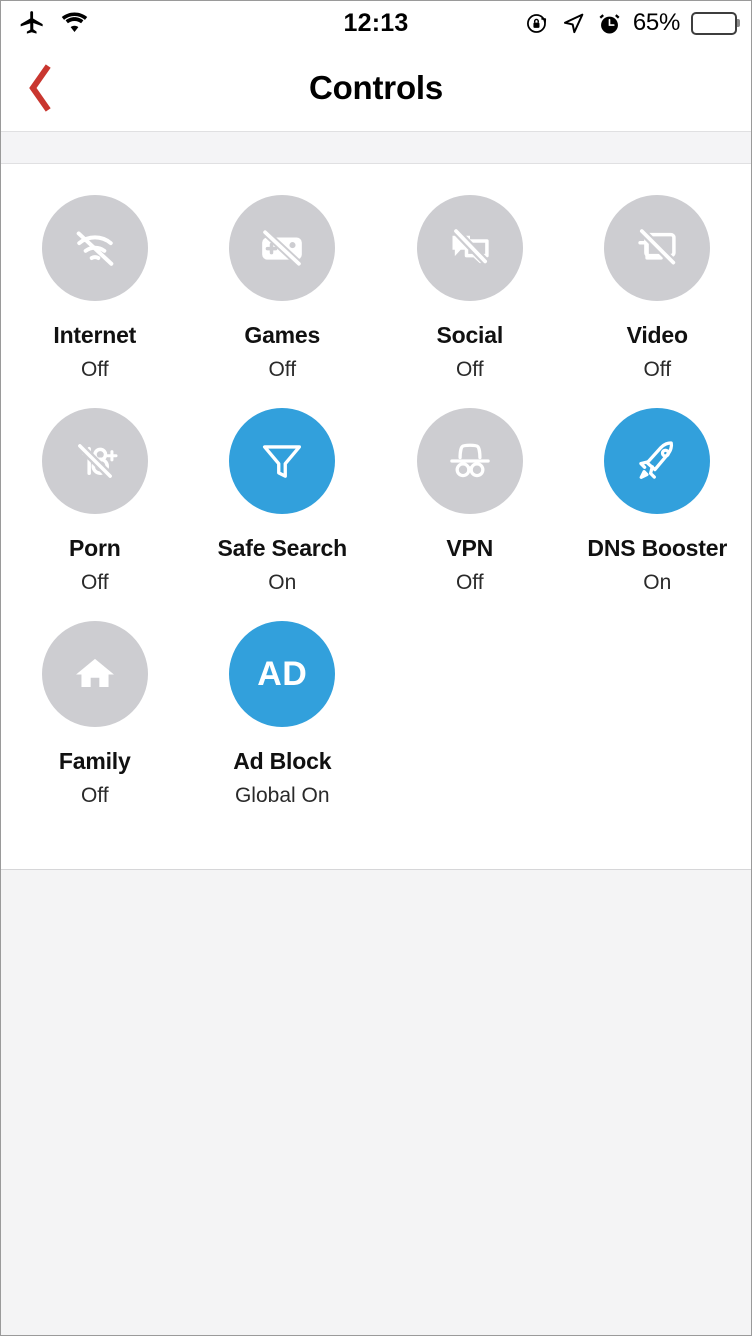  Describe the element at coordinates (657, 548) in the screenshot. I see `control-tile-label: DNS Booster` at that location.